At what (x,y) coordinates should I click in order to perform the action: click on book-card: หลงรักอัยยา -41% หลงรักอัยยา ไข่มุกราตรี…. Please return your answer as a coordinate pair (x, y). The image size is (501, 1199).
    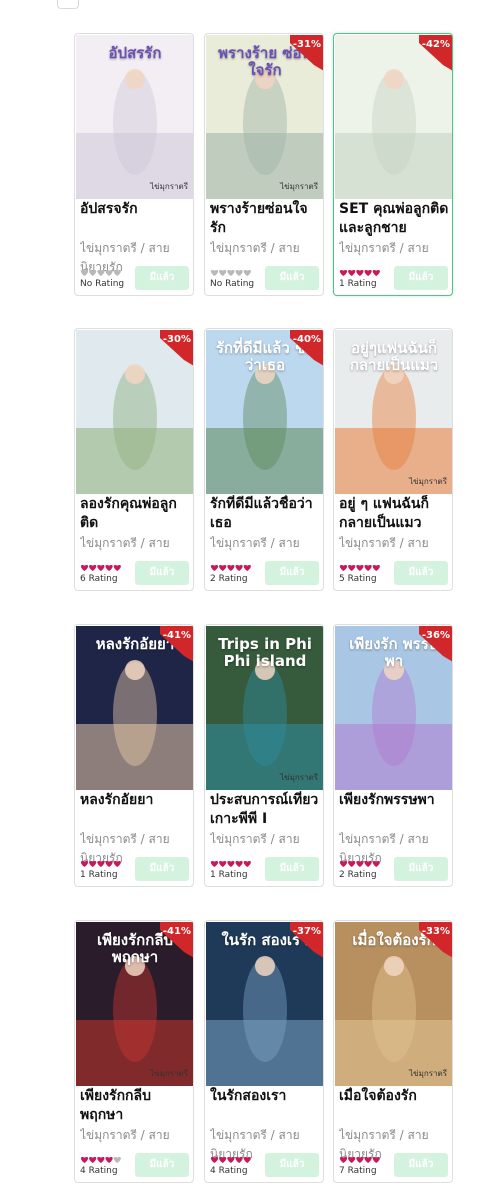
    Looking at the image, I should click on (134, 755).